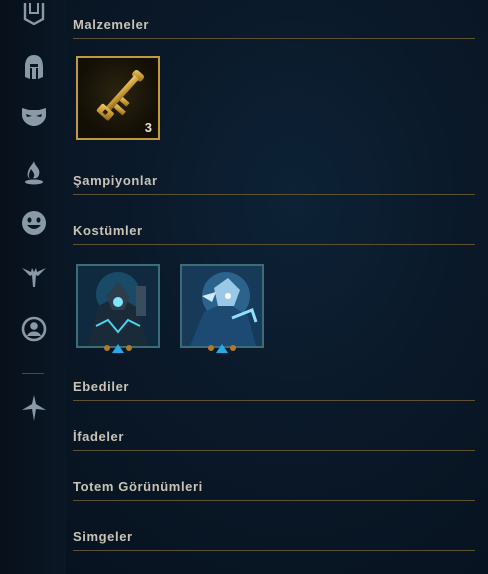 The image size is (488, 574). I want to click on section-header-emotes: İfadeler, so click(274, 437).